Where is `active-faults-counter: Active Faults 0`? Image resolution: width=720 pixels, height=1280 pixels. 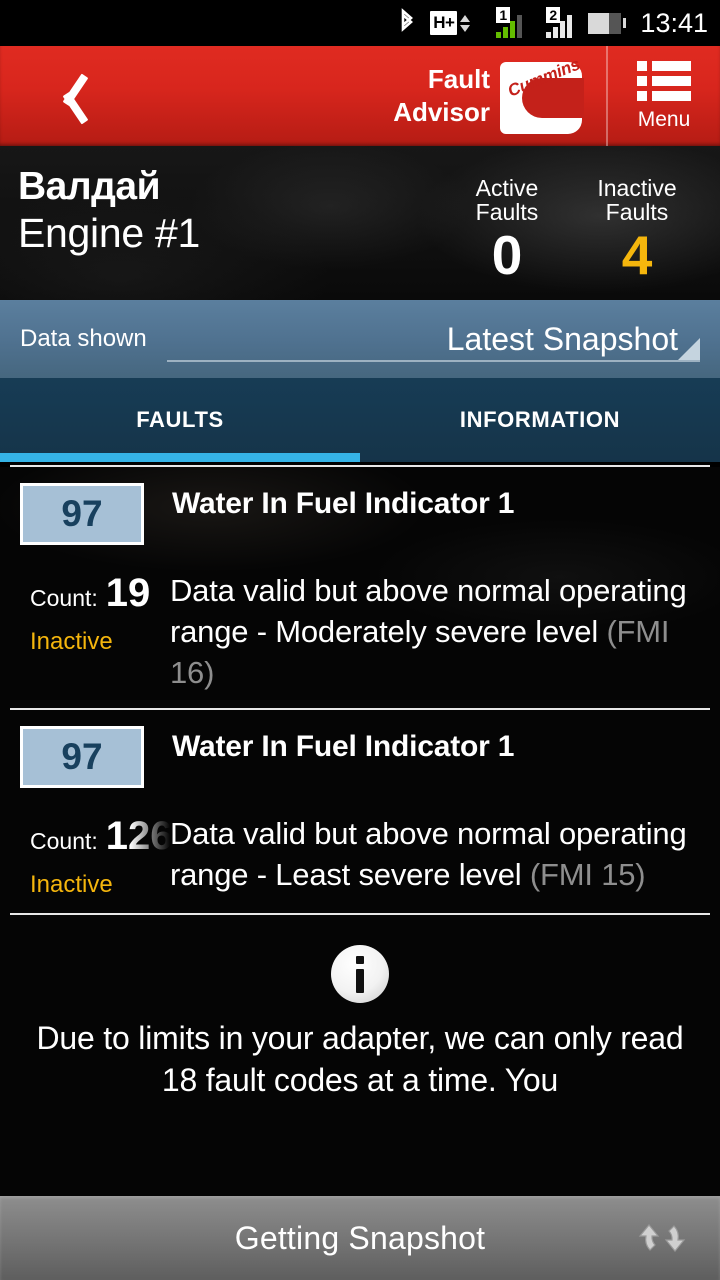
active-faults-counter: Active Faults 0 is located at coordinates (507, 233).